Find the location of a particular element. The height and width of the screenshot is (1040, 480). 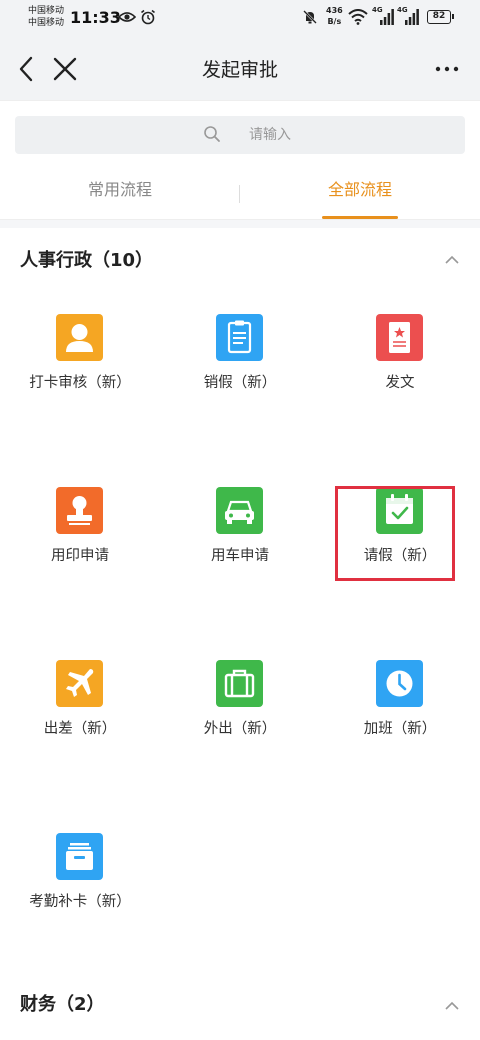

nav-bar: 发起审批 is located at coordinates (240, 68).